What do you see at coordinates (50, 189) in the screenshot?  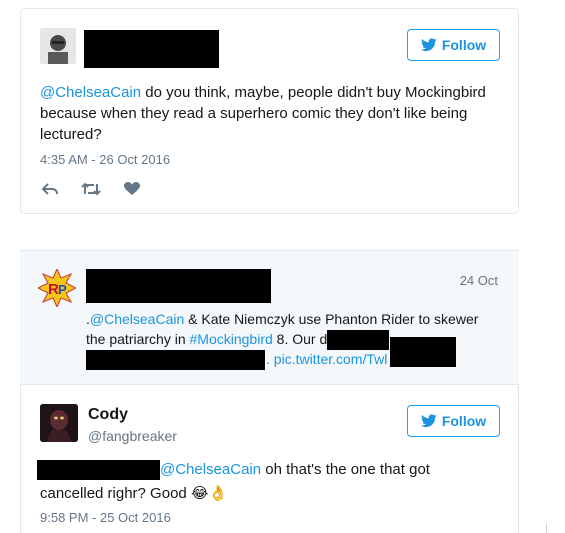 I see `reply-icon` at bounding box center [50, 189].